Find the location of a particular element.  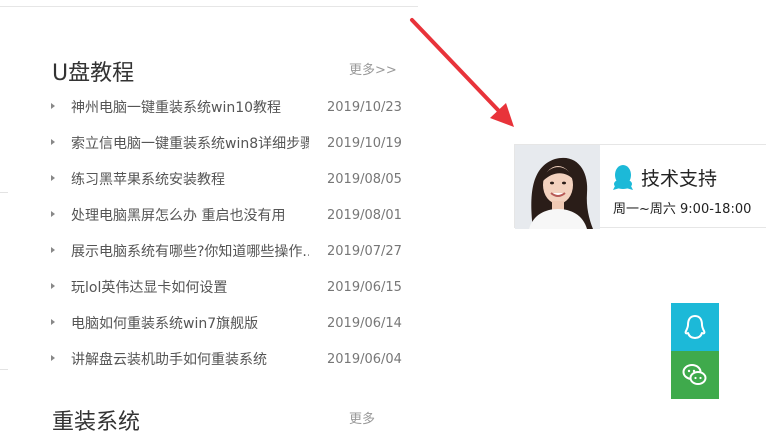

support-title: 技术支持 is located at coordinates (679, 179).